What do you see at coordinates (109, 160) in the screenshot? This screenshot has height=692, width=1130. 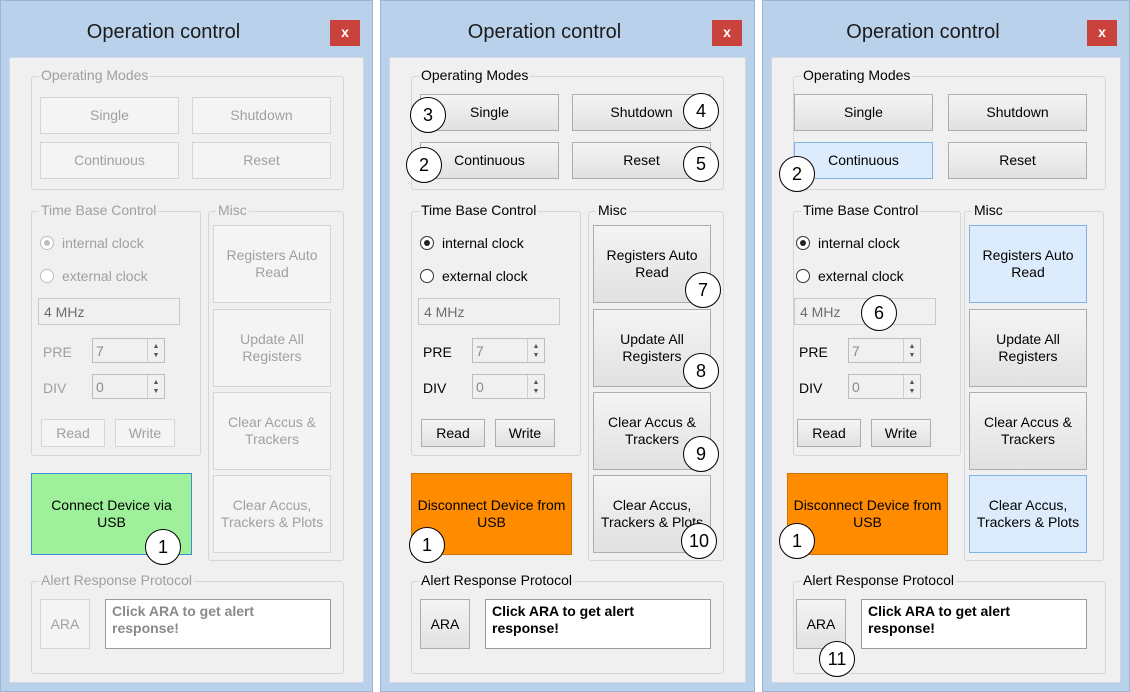 I see `continuous-button: Continuous` at bounding box center [109, 160].